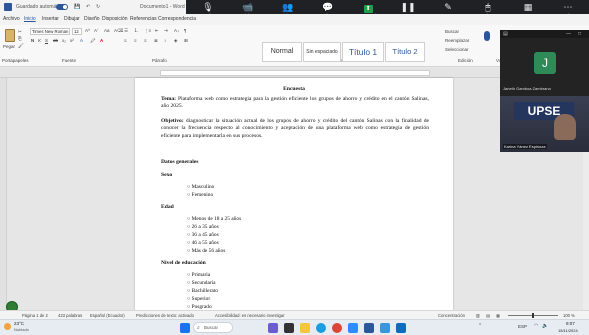  What do you see at coordinates (101, 40) in the screenshot?
I see `font-color-icon: A` at bounding box center [101, 40].